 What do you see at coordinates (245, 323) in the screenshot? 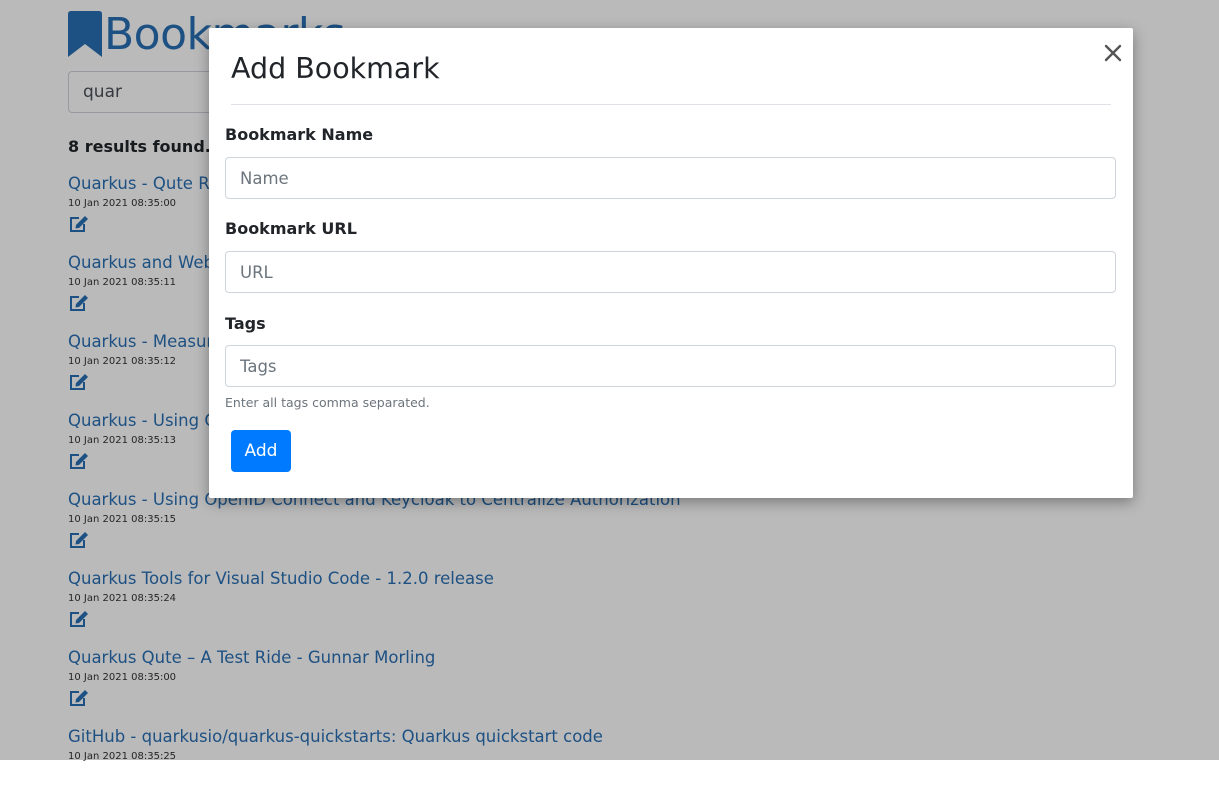
I see `tags-label: Tags` at bounding box center [245, 323].